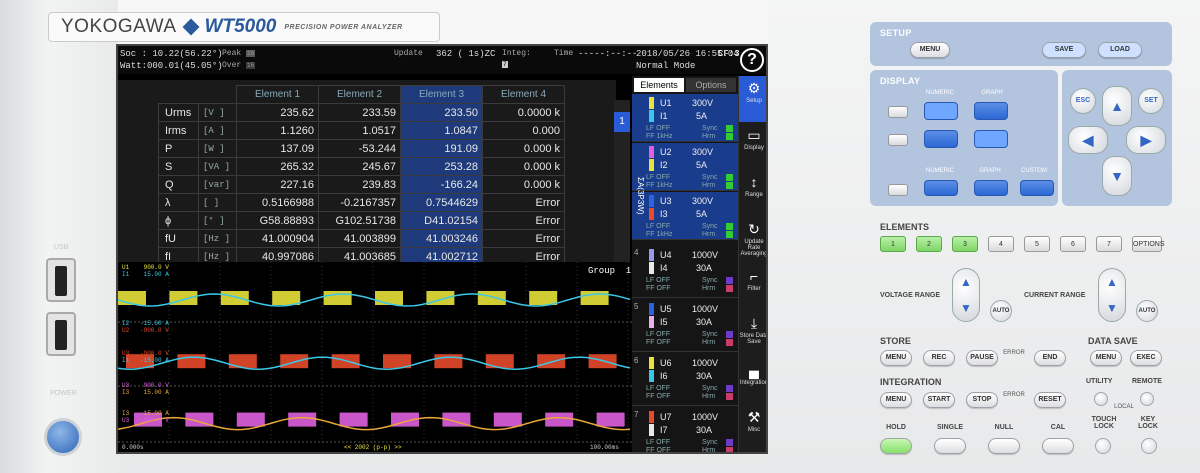  Describe the element at coordinates (711, 85) in the screenshot. I see `tab-options: Options` at that location.